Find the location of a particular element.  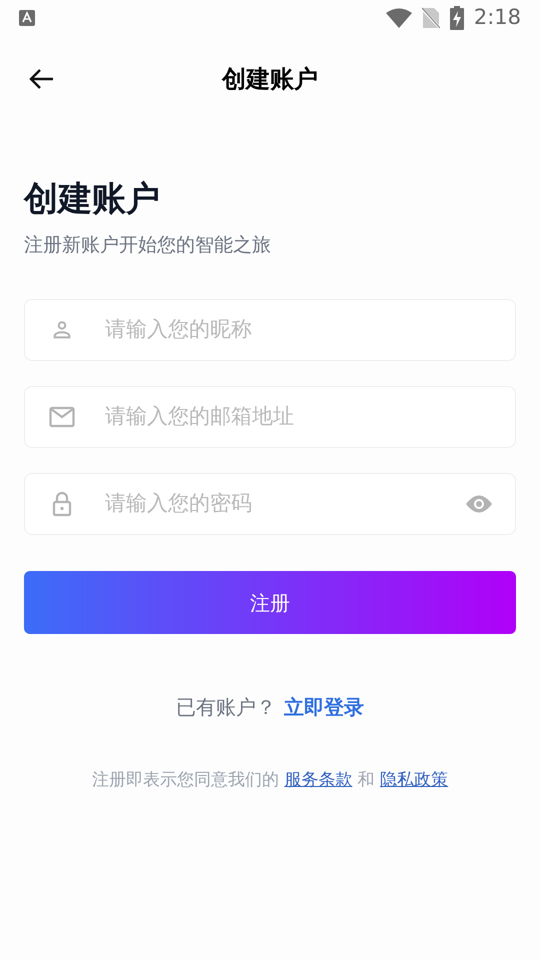

page-heading: 创建账户 is located at coordinates (92, 199).